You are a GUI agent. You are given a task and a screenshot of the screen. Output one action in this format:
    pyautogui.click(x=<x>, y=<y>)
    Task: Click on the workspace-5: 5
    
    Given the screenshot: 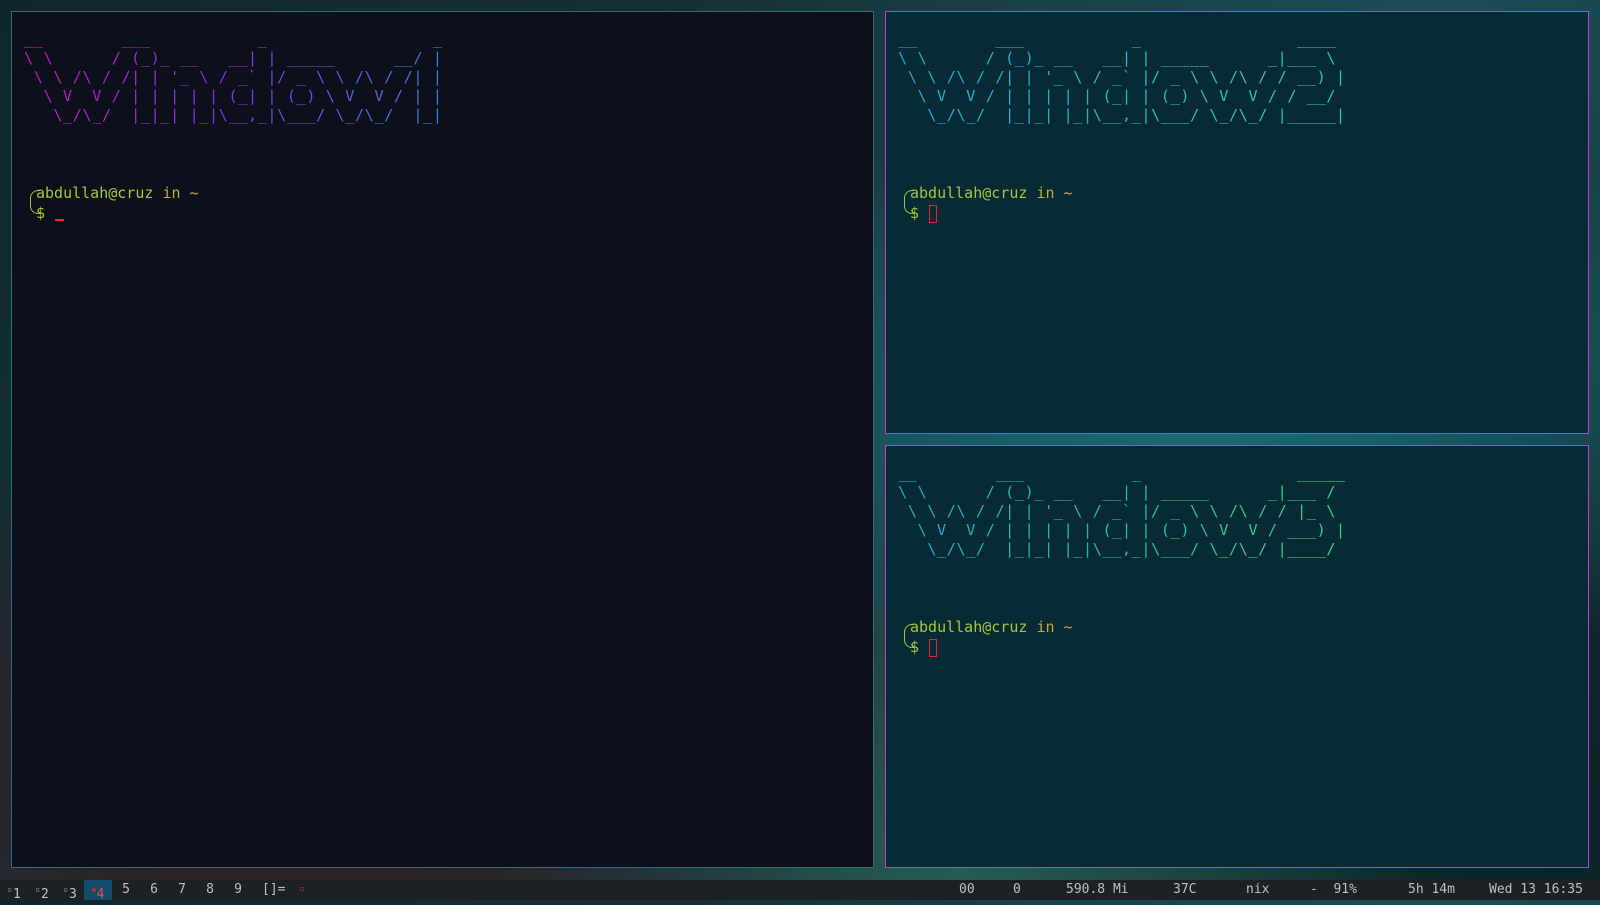 What is the action you would take?
    pyautogui.click(x=126, y=890)
    